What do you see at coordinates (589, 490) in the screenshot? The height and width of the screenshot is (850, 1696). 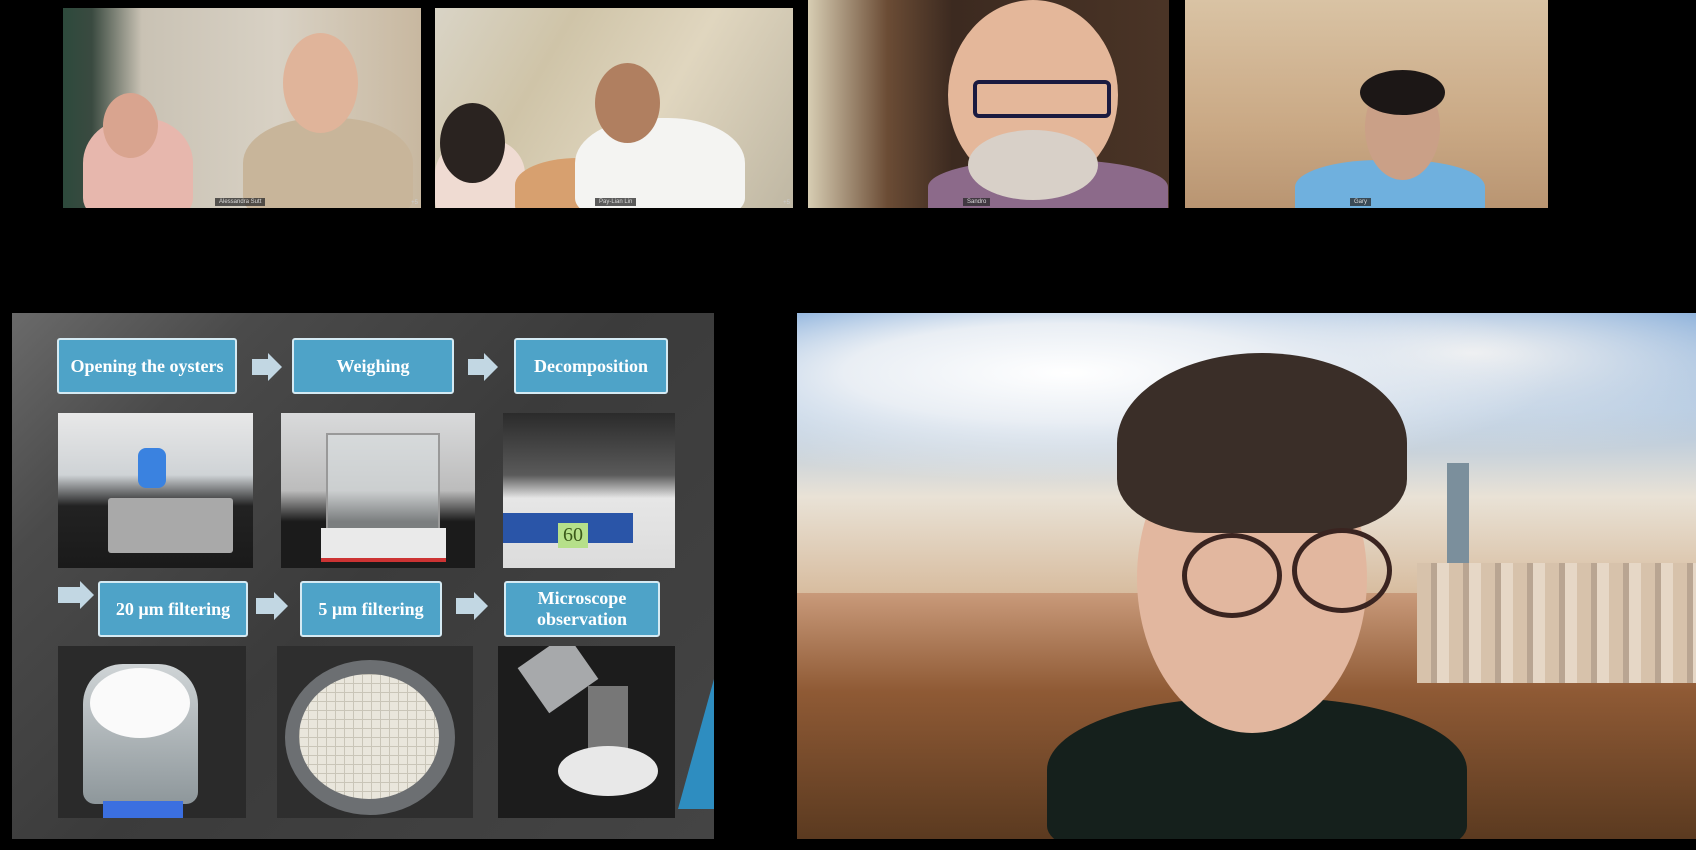 I see `shaker-incubator-photo: 60` at bounding box center [589, 490].